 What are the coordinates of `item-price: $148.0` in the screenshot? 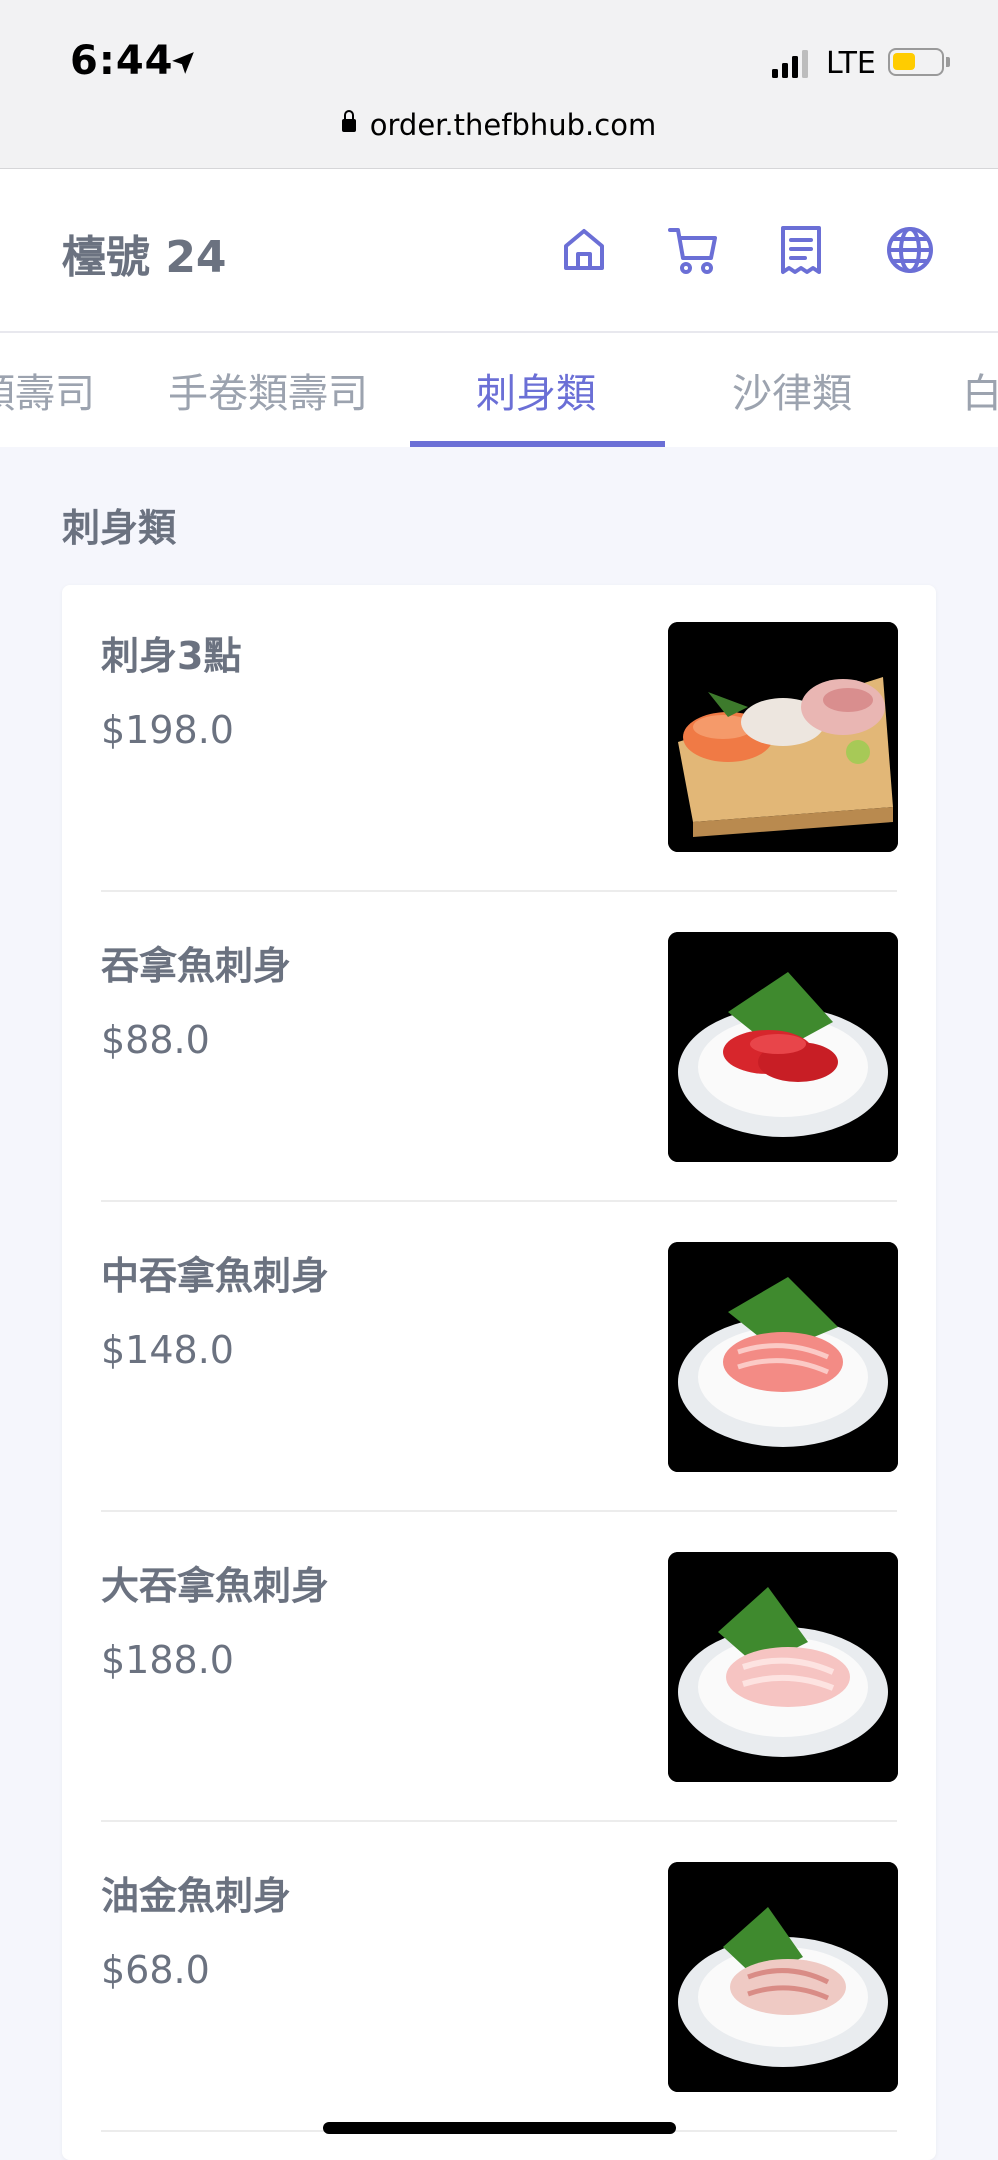 It's located at (167, 1350).